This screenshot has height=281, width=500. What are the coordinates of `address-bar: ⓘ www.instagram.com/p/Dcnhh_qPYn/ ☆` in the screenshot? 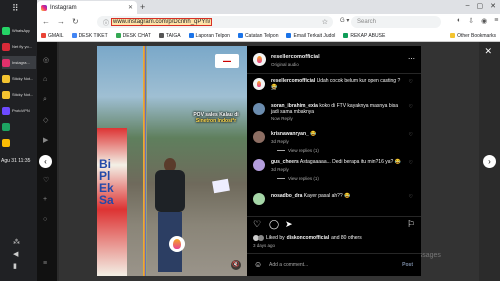 It's located at (215, 22).